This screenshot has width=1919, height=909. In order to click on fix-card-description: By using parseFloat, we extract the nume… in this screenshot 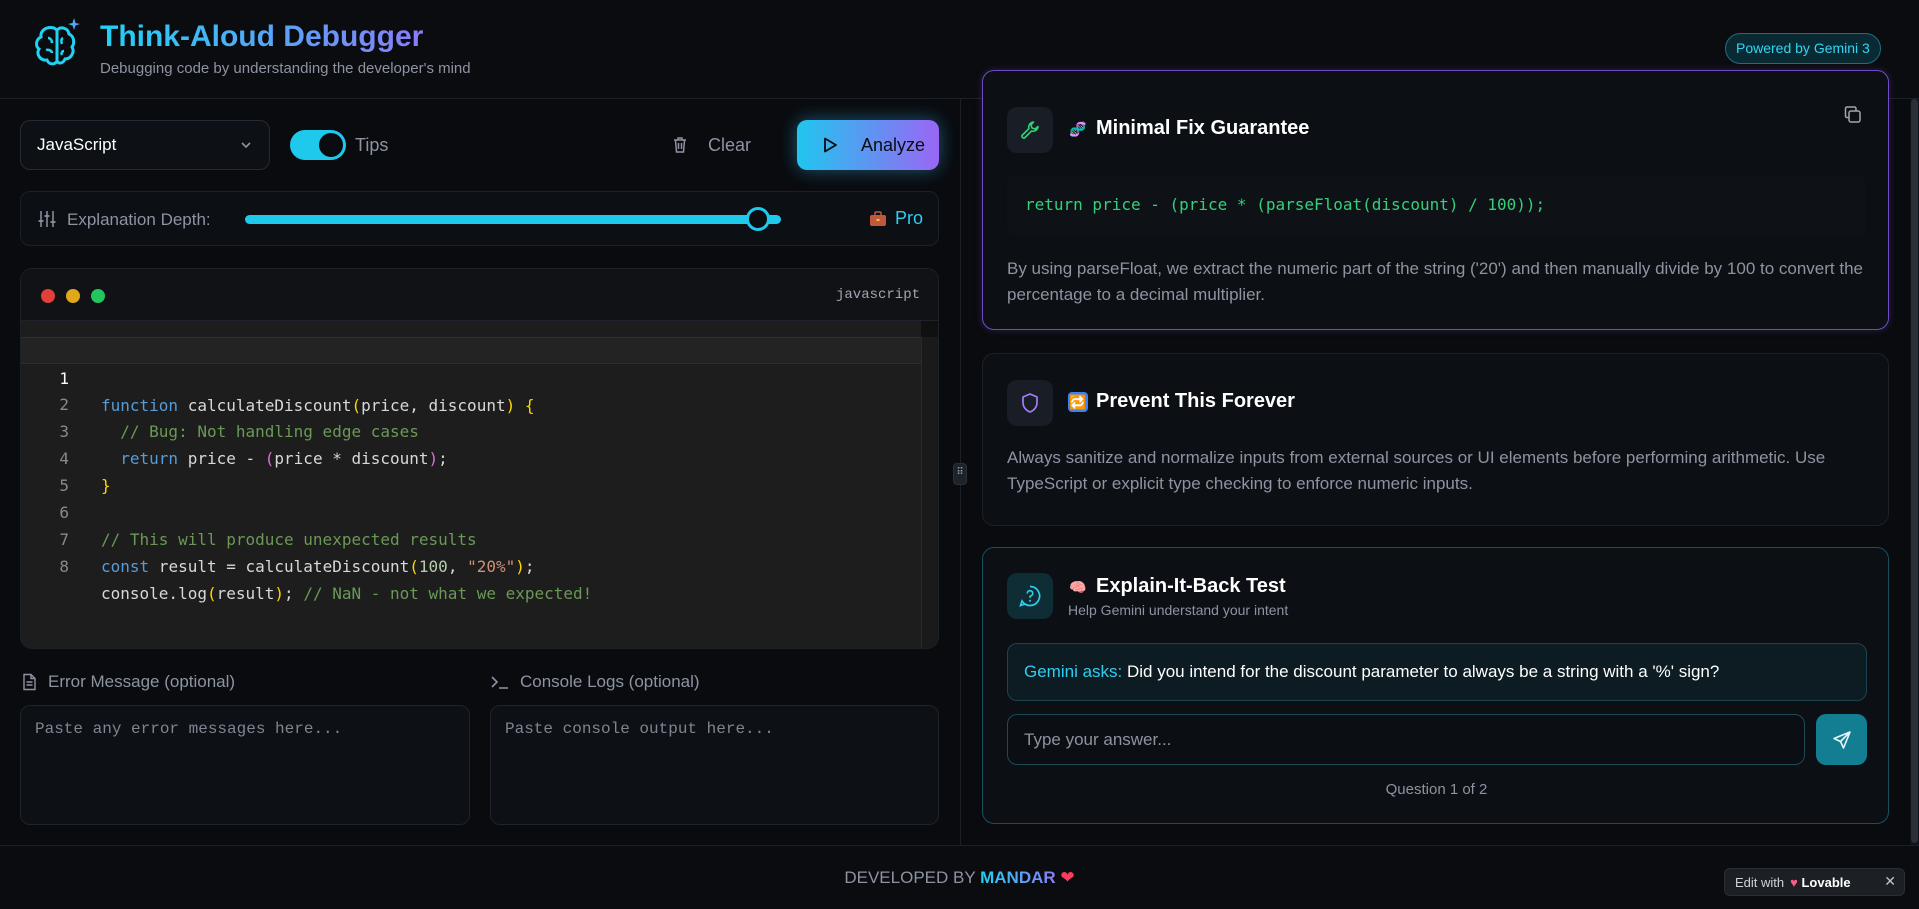, I will do `click(1435, 281)`.